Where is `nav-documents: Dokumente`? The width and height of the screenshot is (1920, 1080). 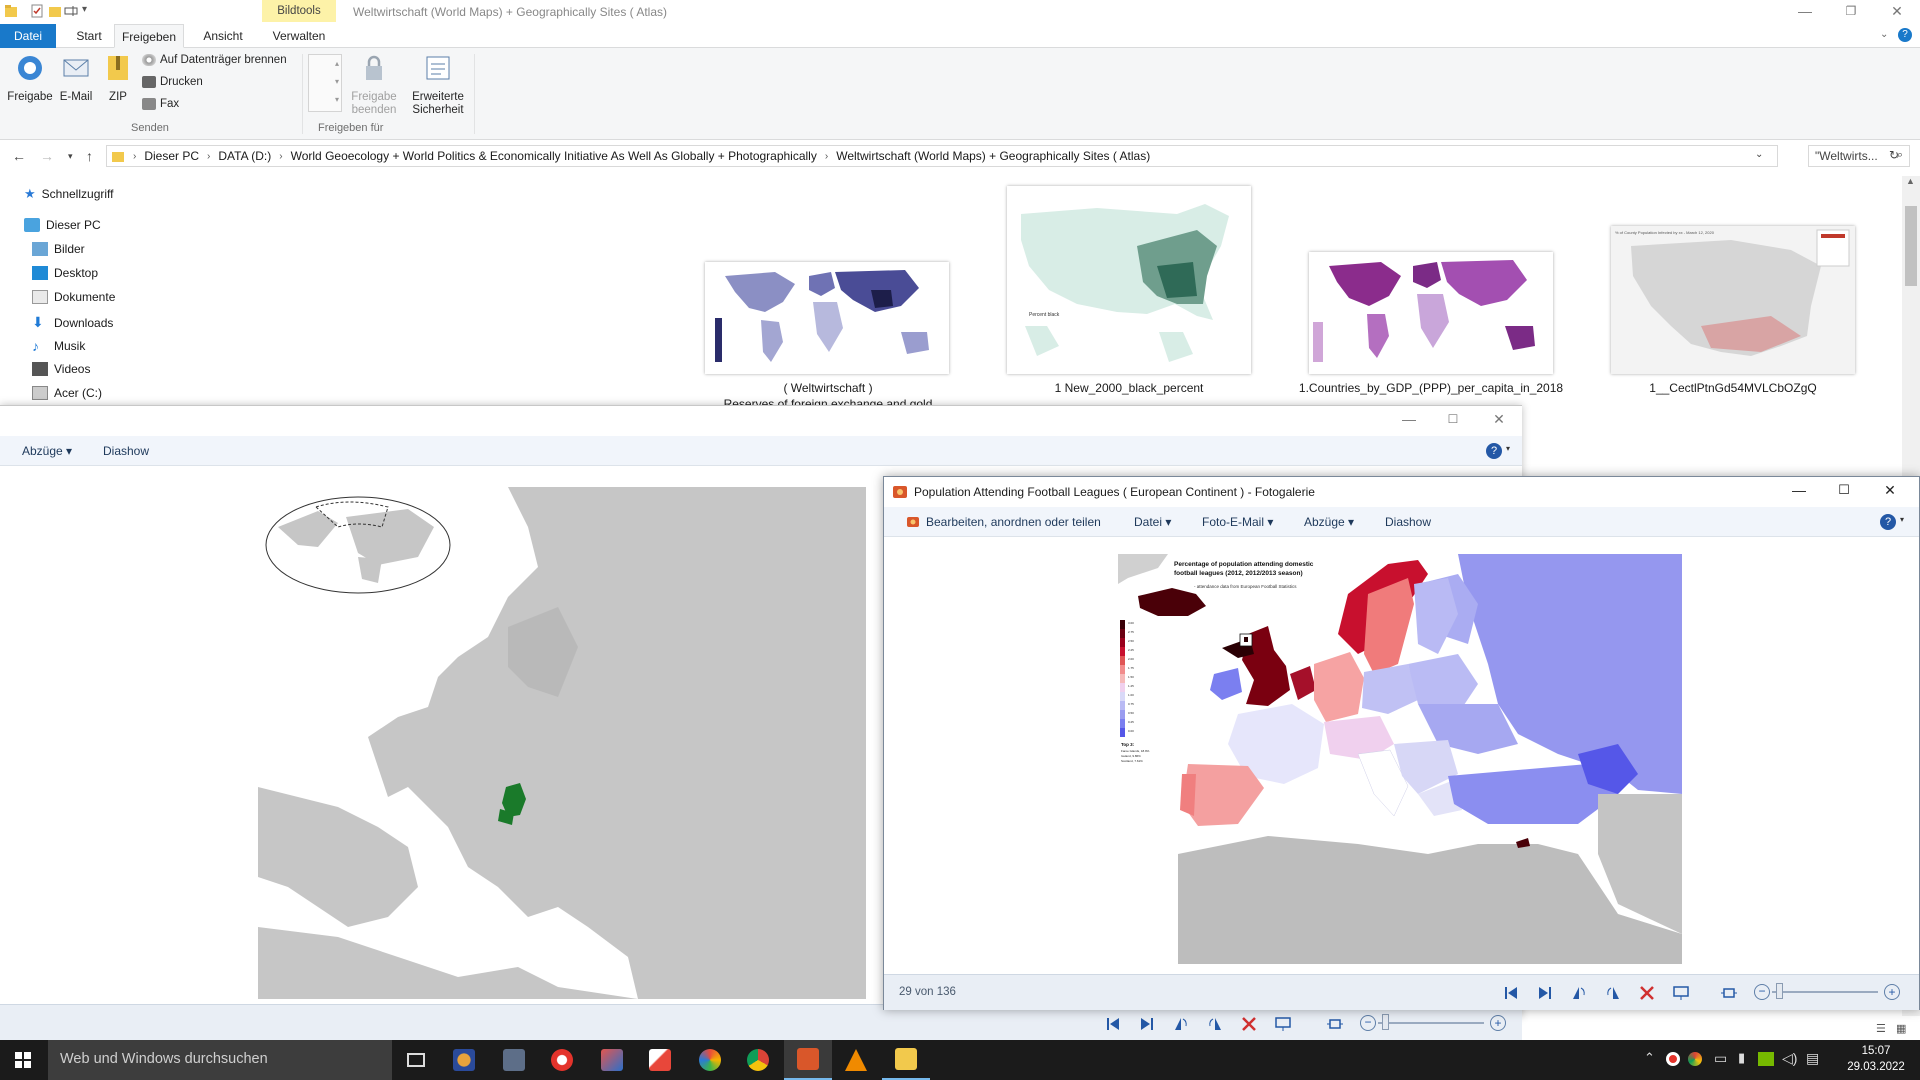 nav-documents: Dokumente is located at coordinates (73, 297).